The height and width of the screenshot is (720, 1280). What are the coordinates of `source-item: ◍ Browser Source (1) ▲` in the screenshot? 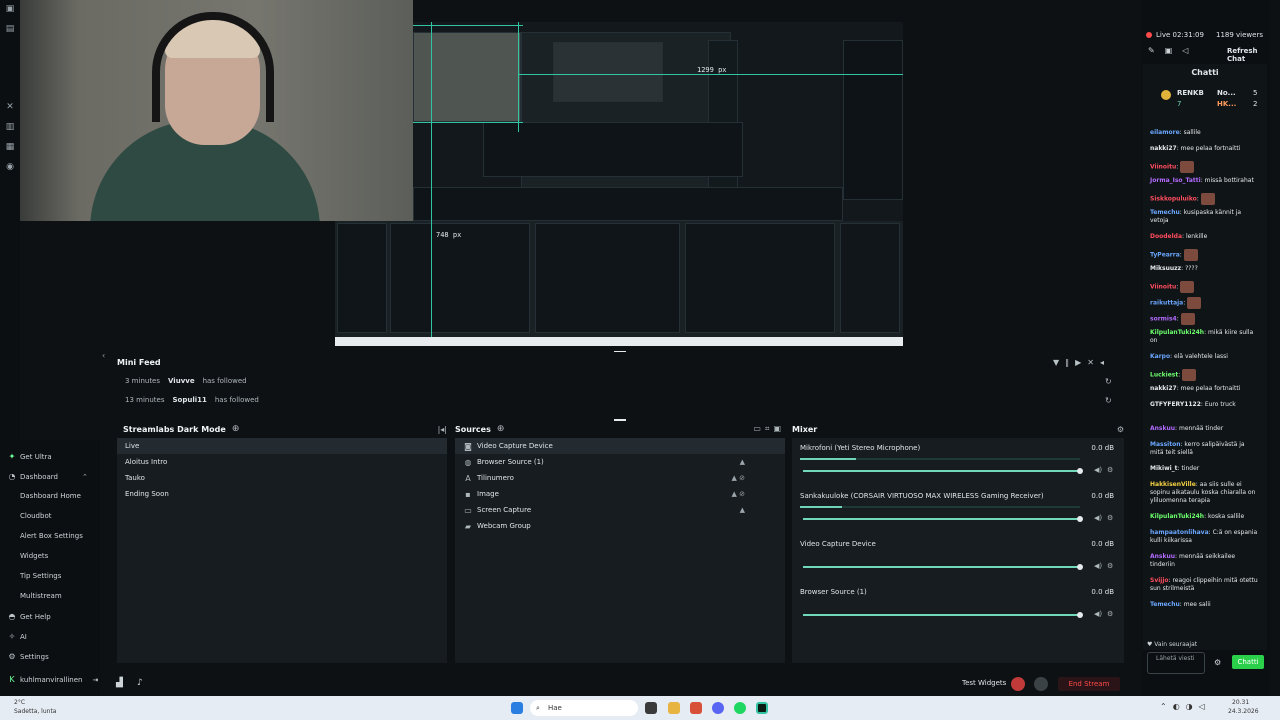 It's located at (620, 462).